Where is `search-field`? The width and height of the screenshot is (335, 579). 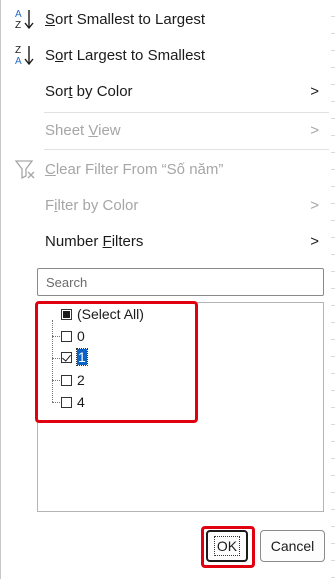
search-field is located at coordinates (180, 282).